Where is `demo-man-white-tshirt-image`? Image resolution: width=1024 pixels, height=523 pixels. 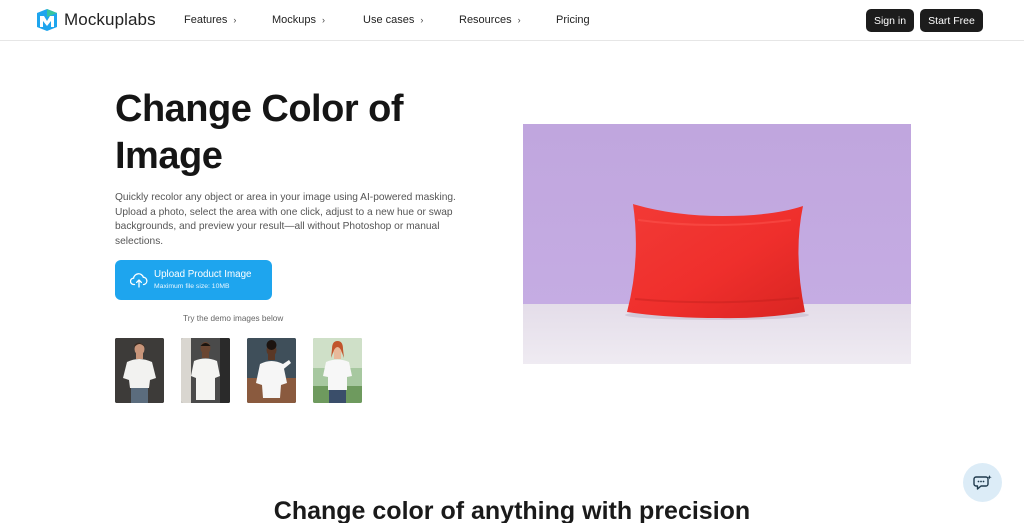 demo-man-white-tshirt-image is located at coordinates (139, 370).